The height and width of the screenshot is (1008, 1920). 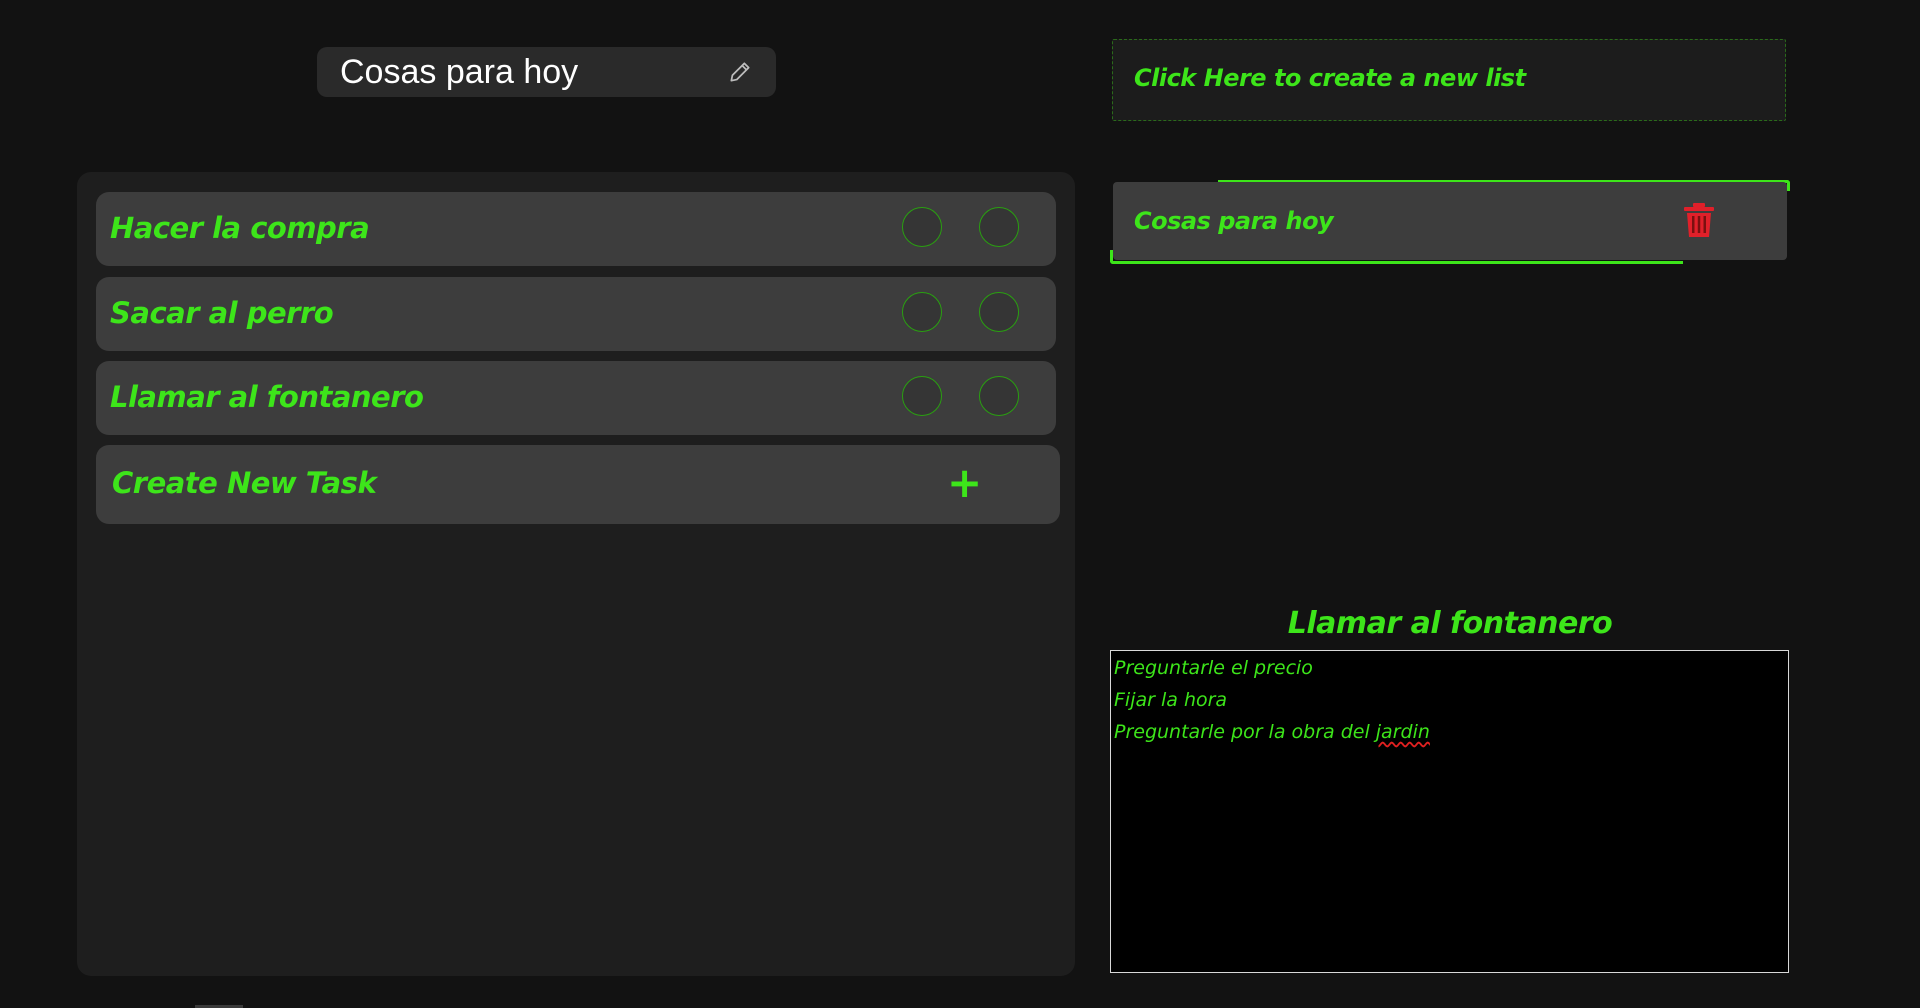 I want to click on task-item: Hacer la compra, so click(x=576, y=229).